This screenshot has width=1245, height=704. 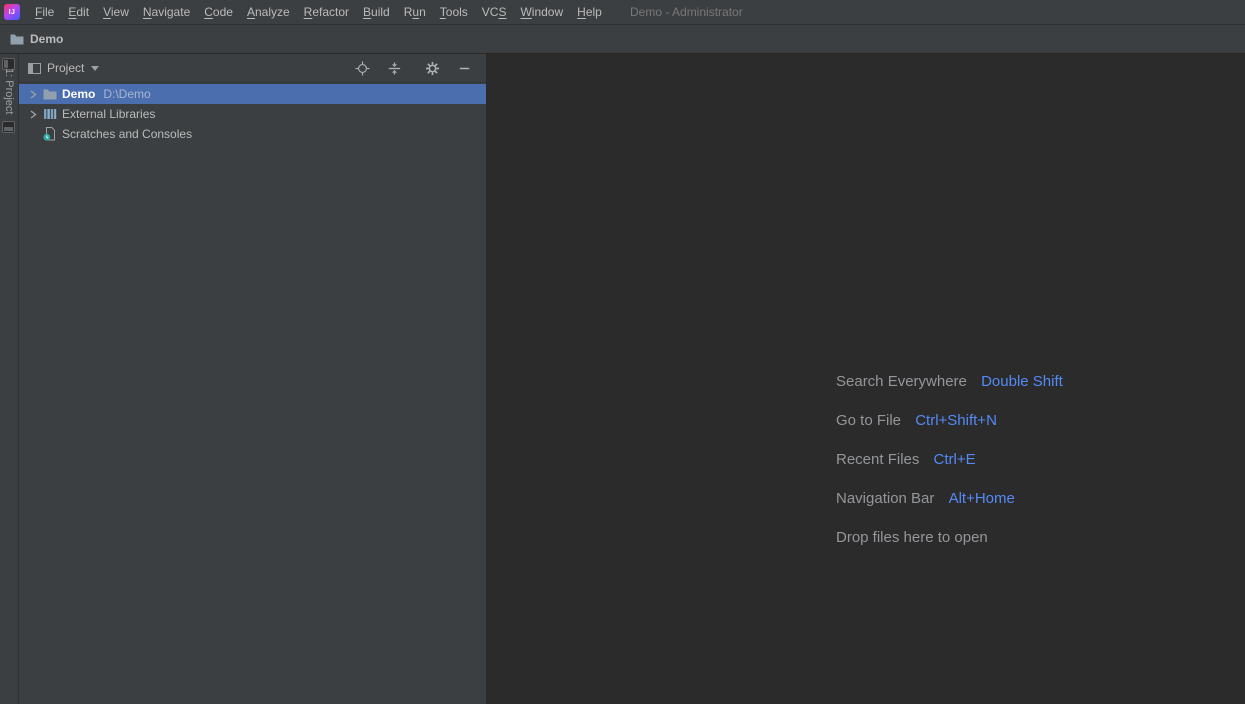 I want to click on menu-item-navigate: Navigate, so click(x=166, y=12).